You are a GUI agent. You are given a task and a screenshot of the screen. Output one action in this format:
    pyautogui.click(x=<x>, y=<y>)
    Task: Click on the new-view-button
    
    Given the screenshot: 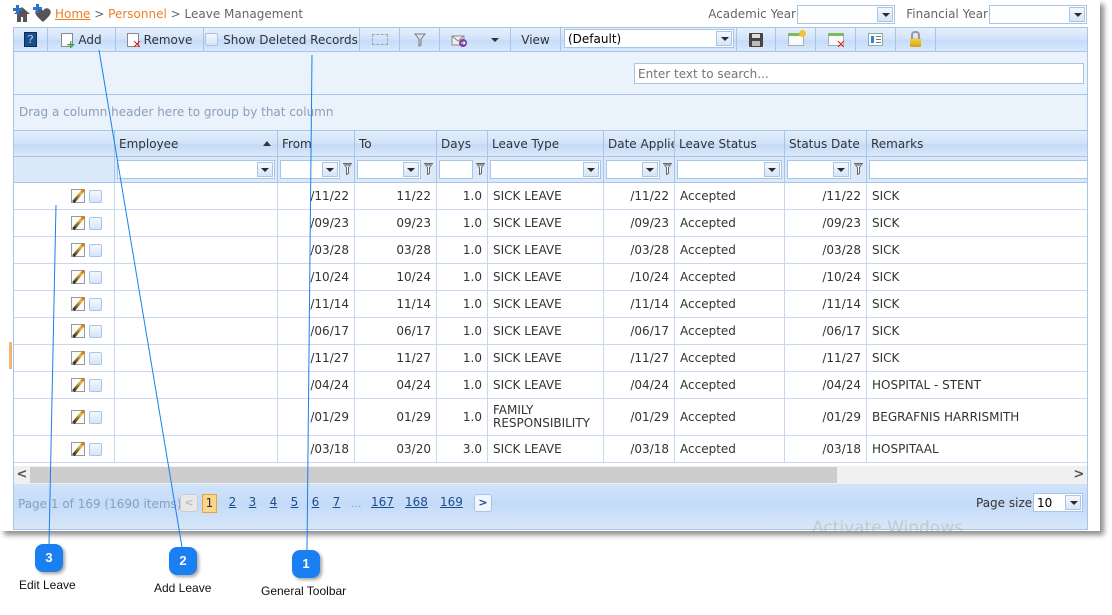 What is the action you would take?
    pyautogui.click(x=796, y=39)
    